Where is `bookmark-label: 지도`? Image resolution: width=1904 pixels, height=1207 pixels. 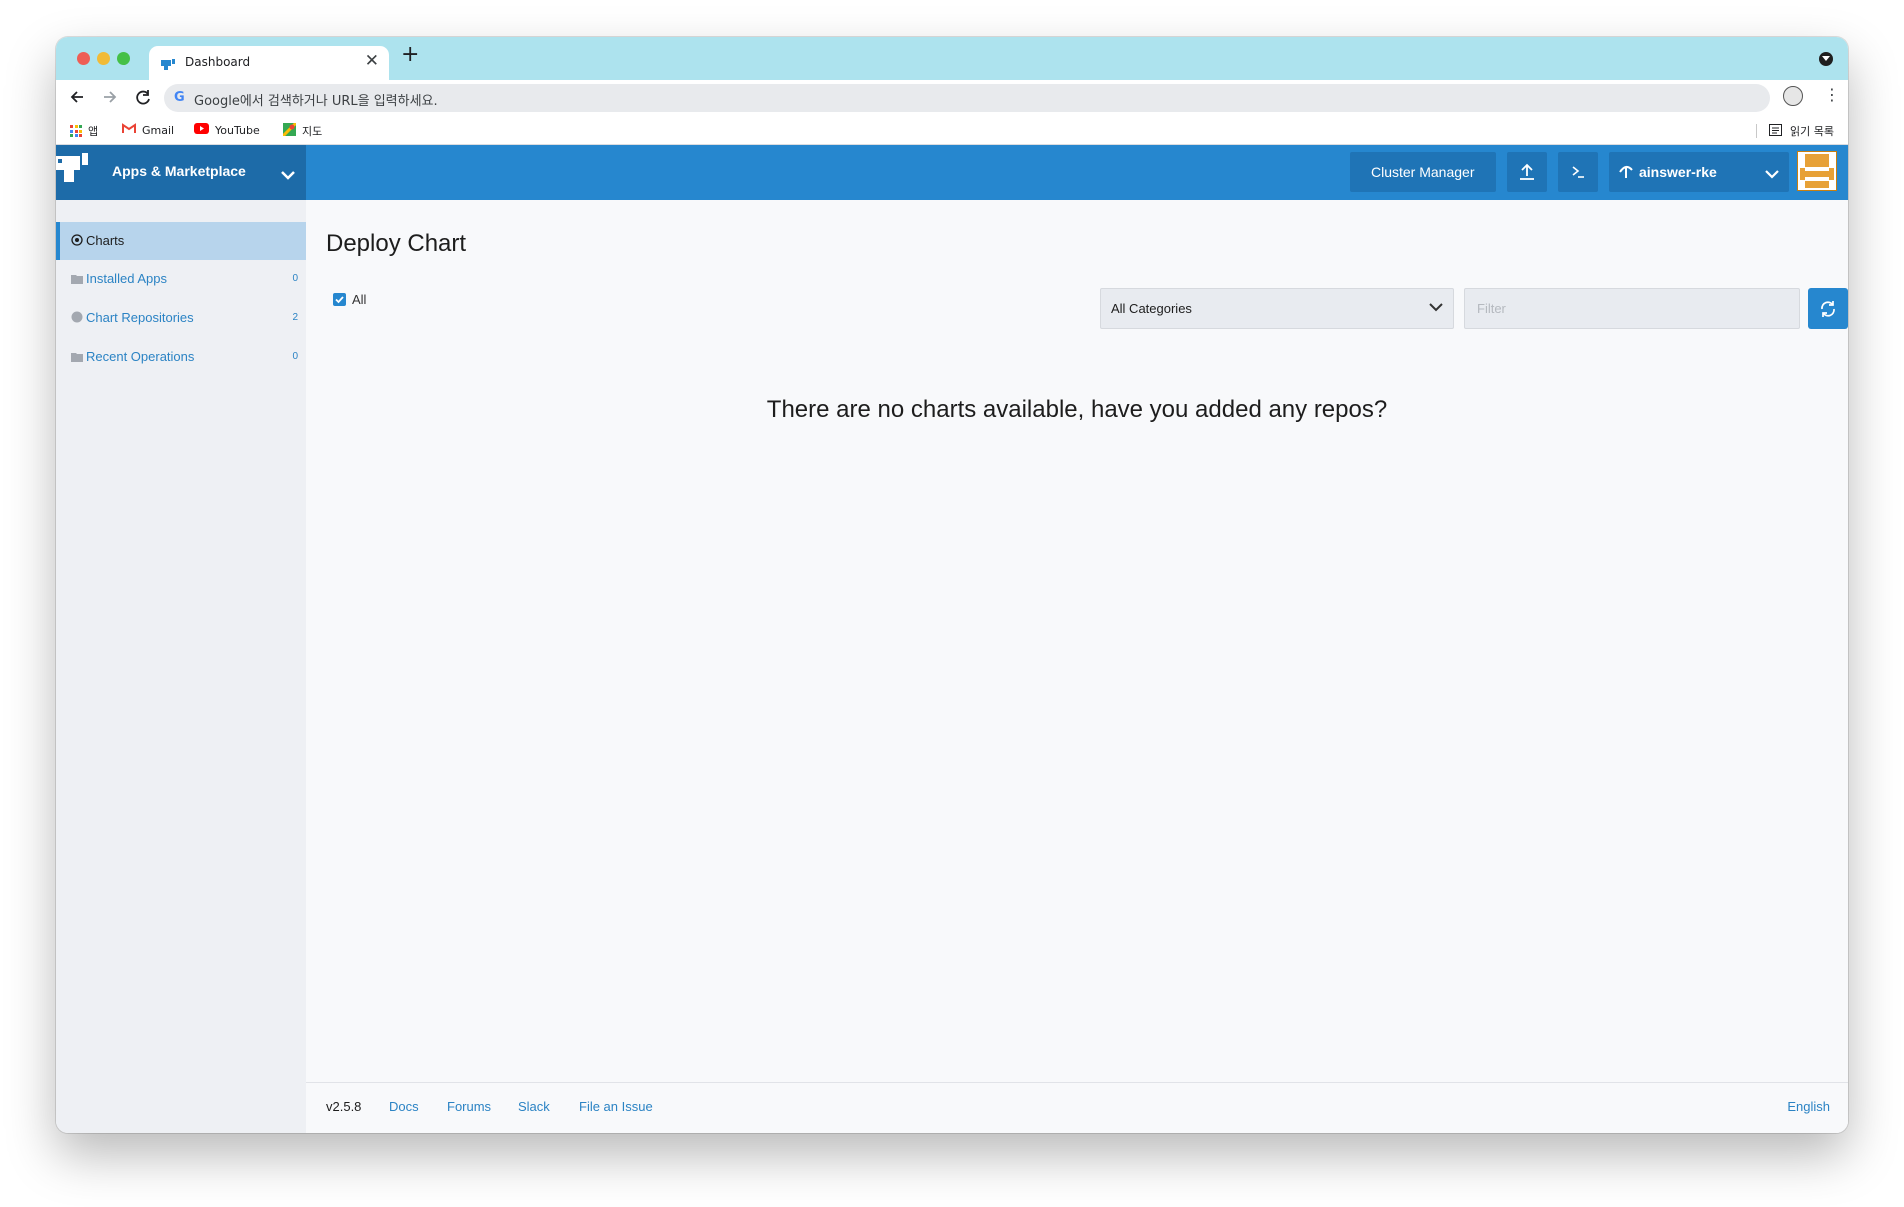 bookmark-label: 지도 is located at coordinates (312, 131).